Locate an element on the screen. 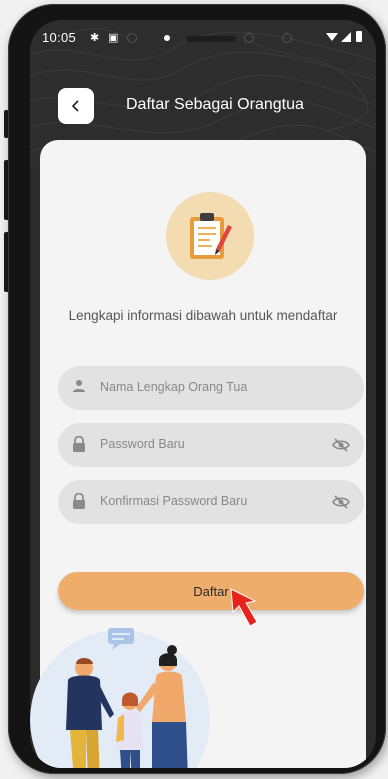 The image size is (388, 779). confirm-password-field: Konfirmasi Password Baru is located at coordinates (211, 502).